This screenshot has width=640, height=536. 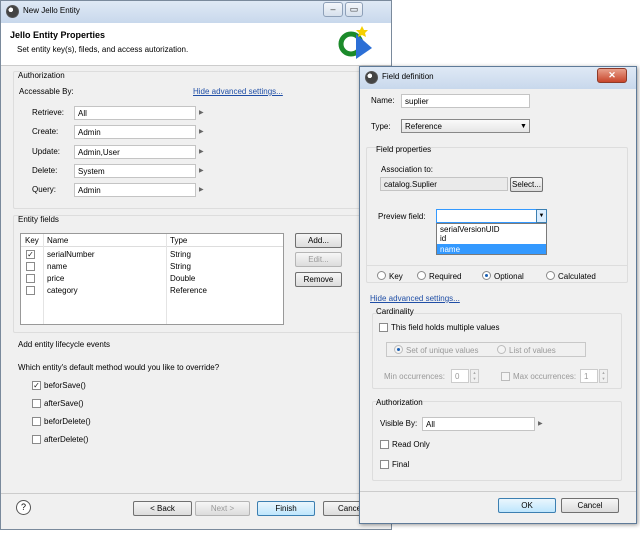 What do you see at coordinates (540, 423) in the screenshot?
I see `visible-by-arrow-icon: ▶` at bounding box center [540, 423].